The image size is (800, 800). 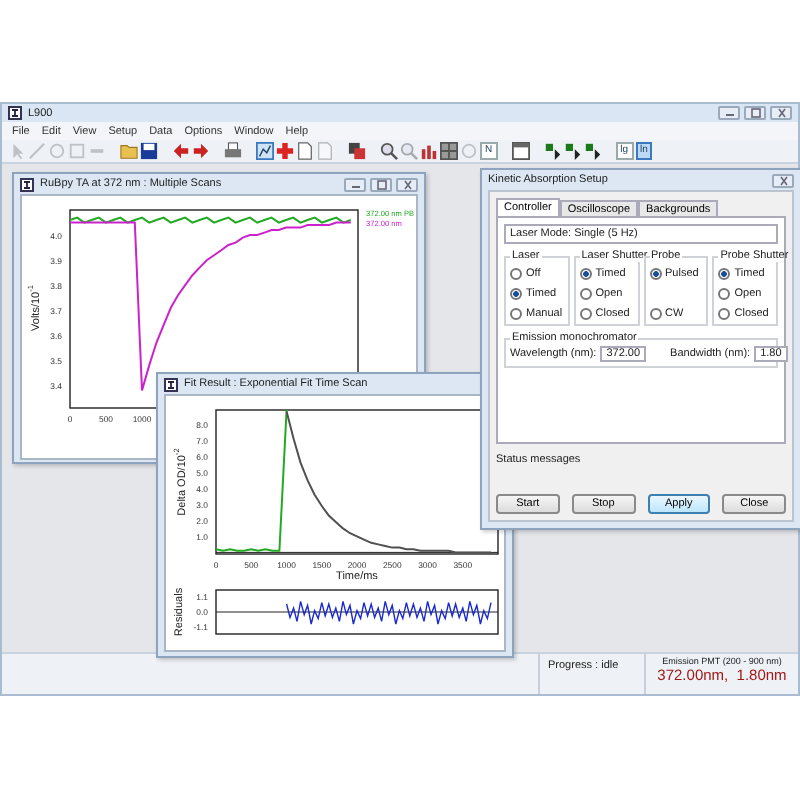 I want to click on save-icon, so click(x=149, y=151).